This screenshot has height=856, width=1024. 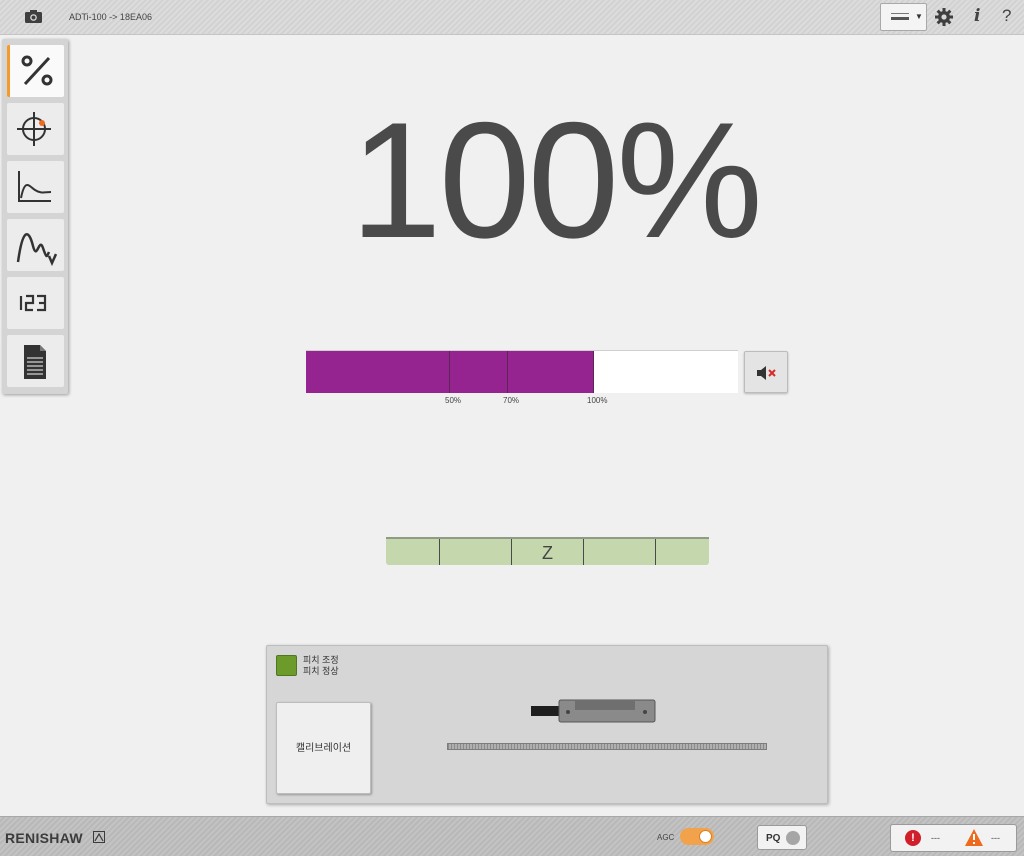 I want to click on speaker-muted-icon, so click(x=766, y=373).